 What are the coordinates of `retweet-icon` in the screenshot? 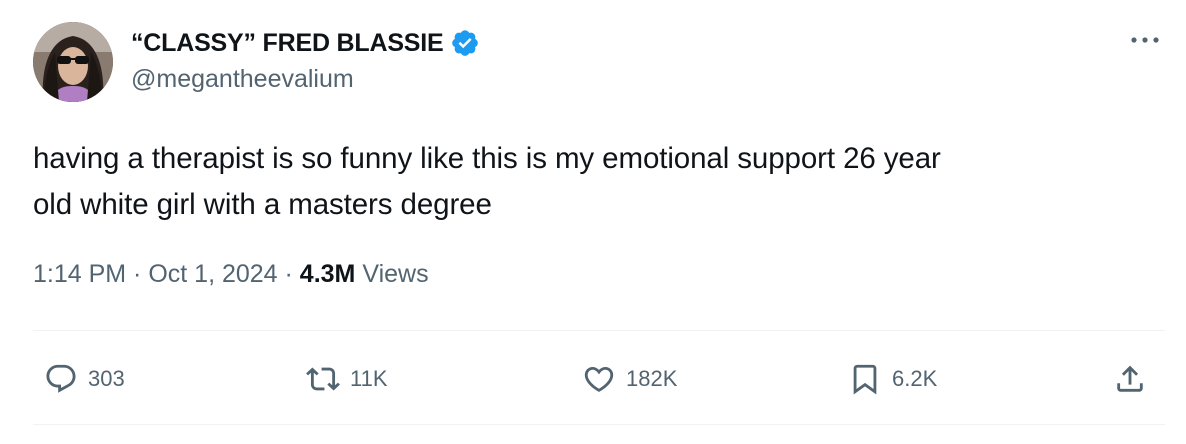 It's located at (323, 379).